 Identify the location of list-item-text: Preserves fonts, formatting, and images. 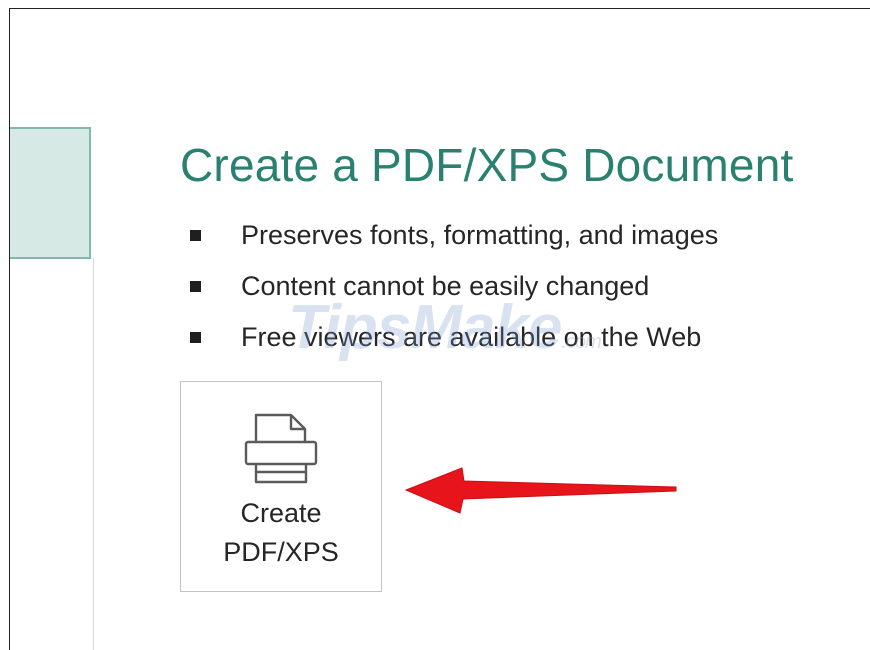
(480, 235).